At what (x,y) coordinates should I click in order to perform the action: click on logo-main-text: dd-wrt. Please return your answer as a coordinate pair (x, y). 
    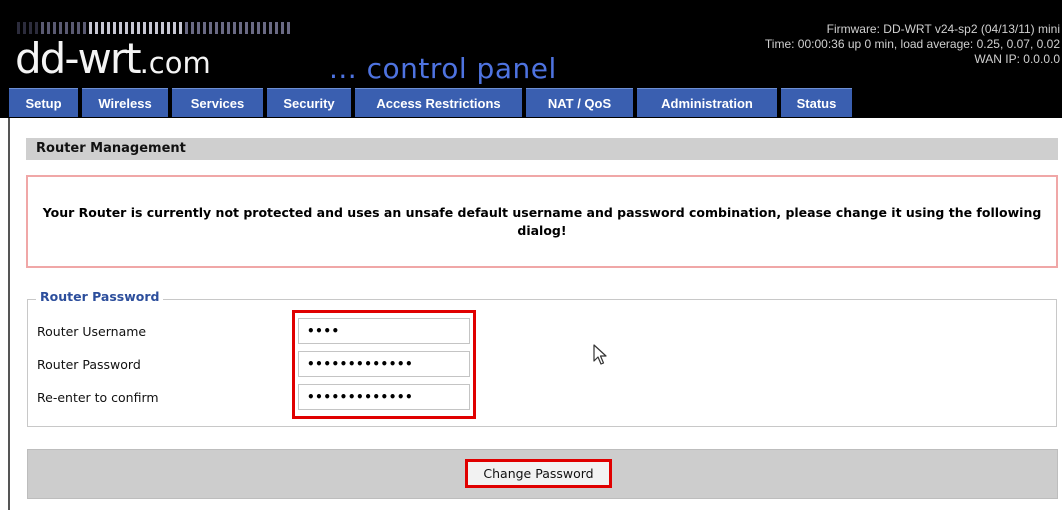
    Looking at the image, I should click on (78, 58).